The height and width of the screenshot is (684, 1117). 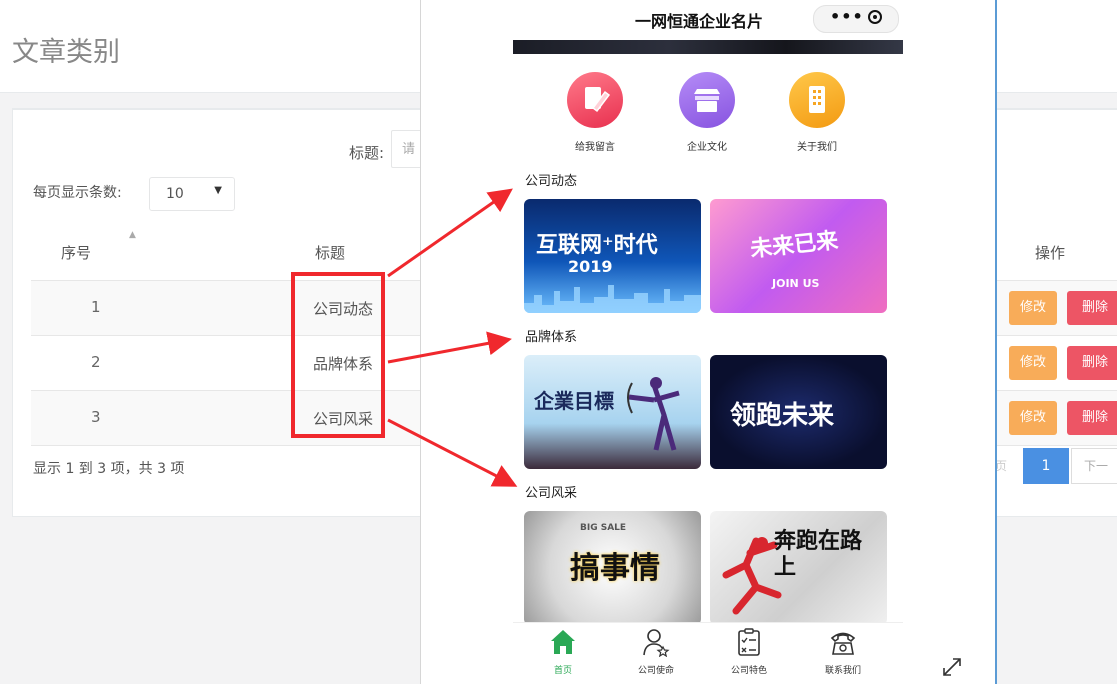 I want to click on arrow-to-brand-system, so click(x=449, y=347).